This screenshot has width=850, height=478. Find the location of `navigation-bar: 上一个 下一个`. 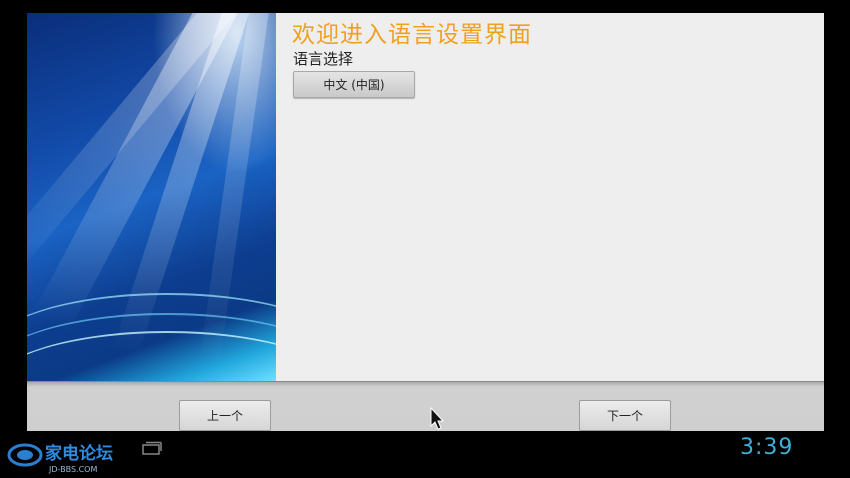

navigation-bar: 上一个 下一个 is located at coordinates (425, 406).